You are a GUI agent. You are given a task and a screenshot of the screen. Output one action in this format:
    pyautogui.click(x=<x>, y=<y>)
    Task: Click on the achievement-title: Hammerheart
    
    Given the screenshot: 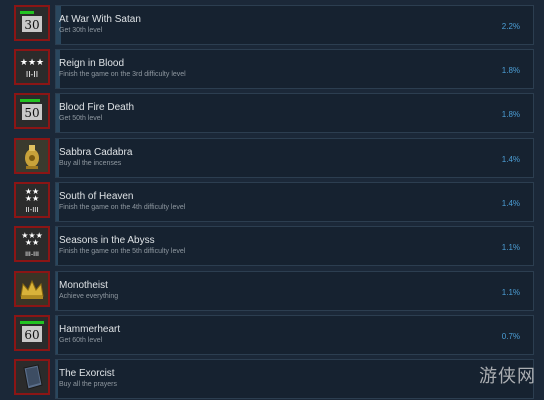 What is the action you would take?
    pyautogui.click(x=90, y=329)
    